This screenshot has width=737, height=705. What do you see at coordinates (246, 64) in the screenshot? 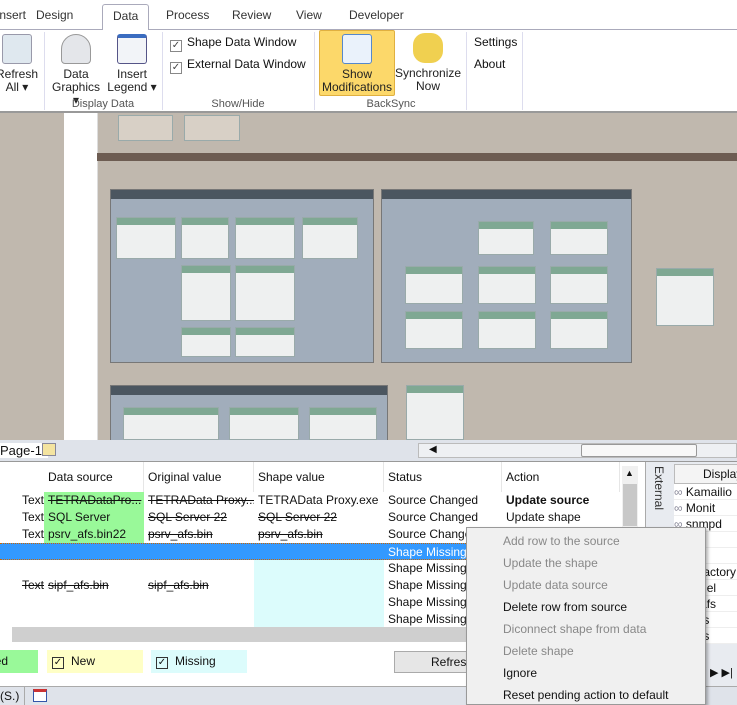
I see `external-data-window-label: External Data Window` at bounding box center [246, 64].